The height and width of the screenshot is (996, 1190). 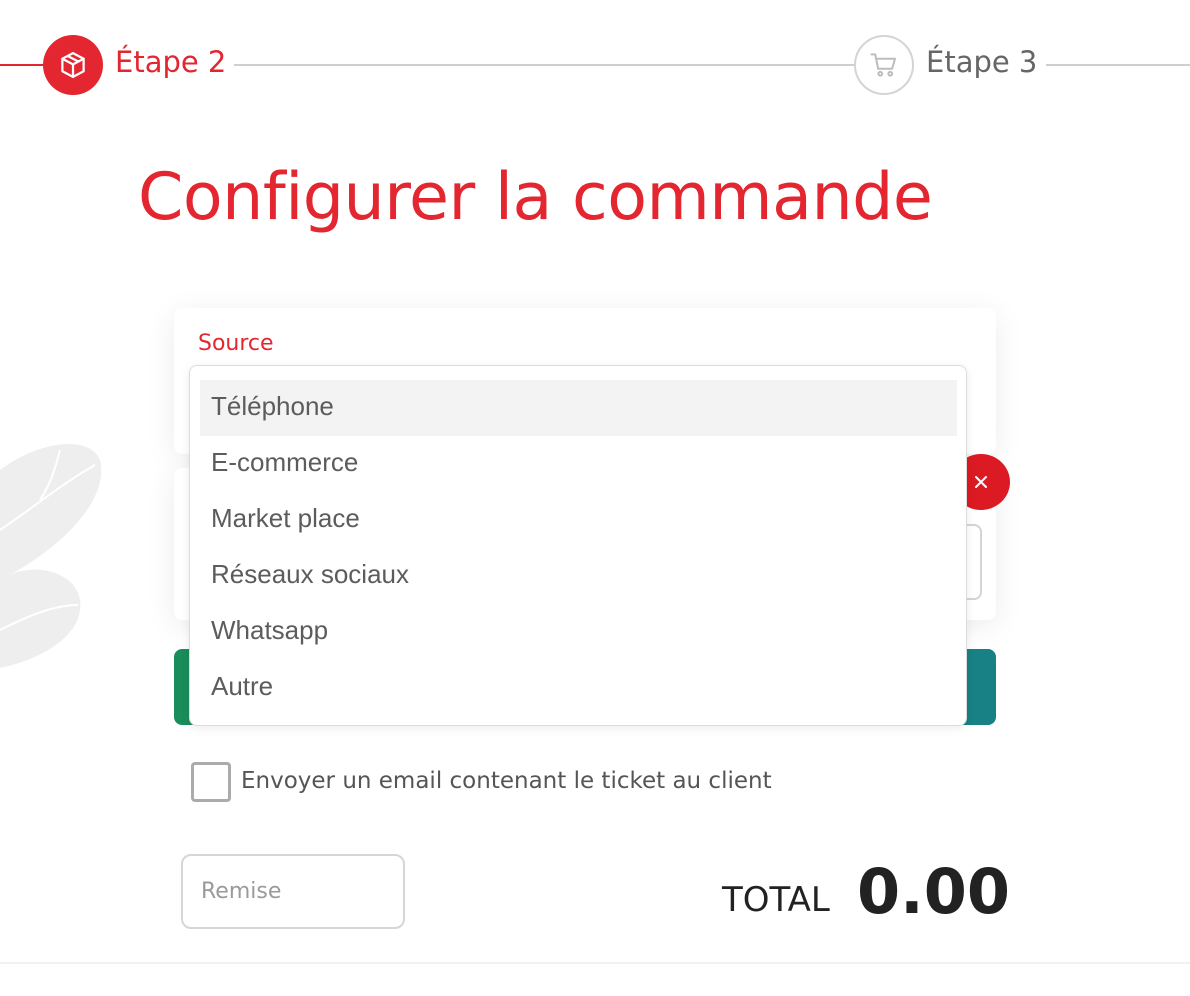 I want to click on total-label: TOTAL, so click(x=776, y=900).